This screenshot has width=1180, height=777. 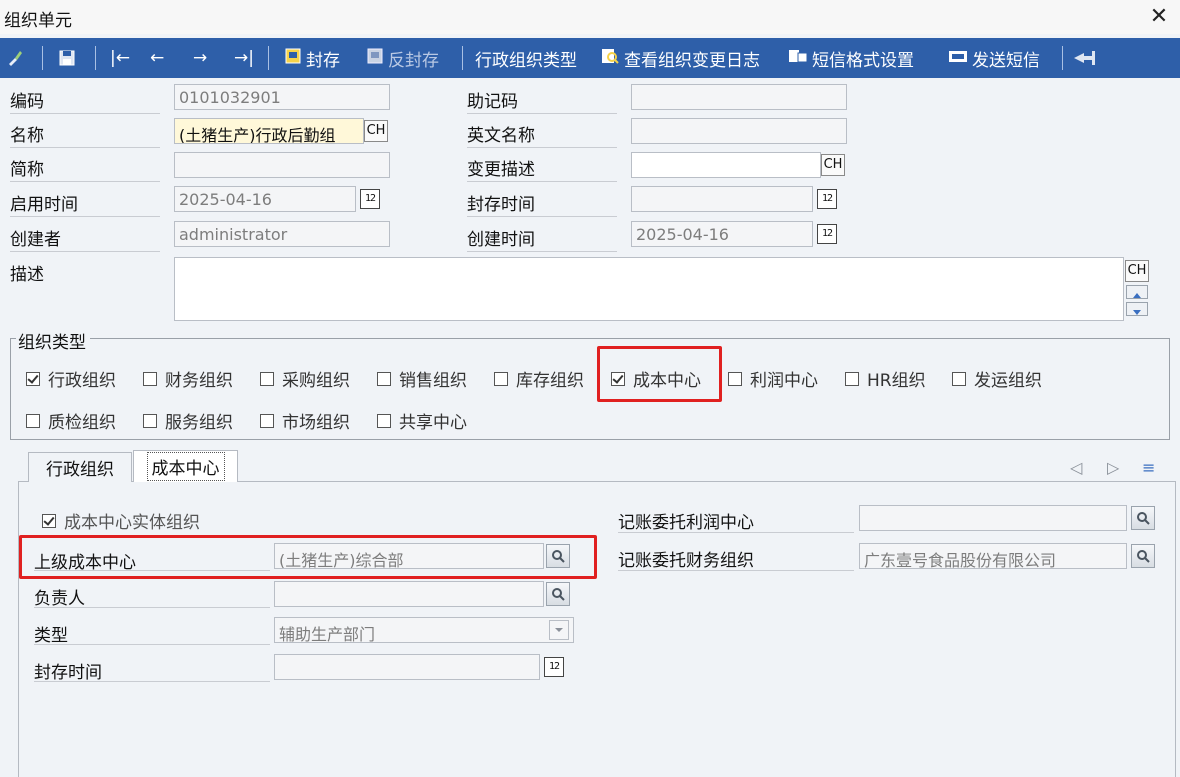 I want to click on exit-button, so click(x=1084, y=58).